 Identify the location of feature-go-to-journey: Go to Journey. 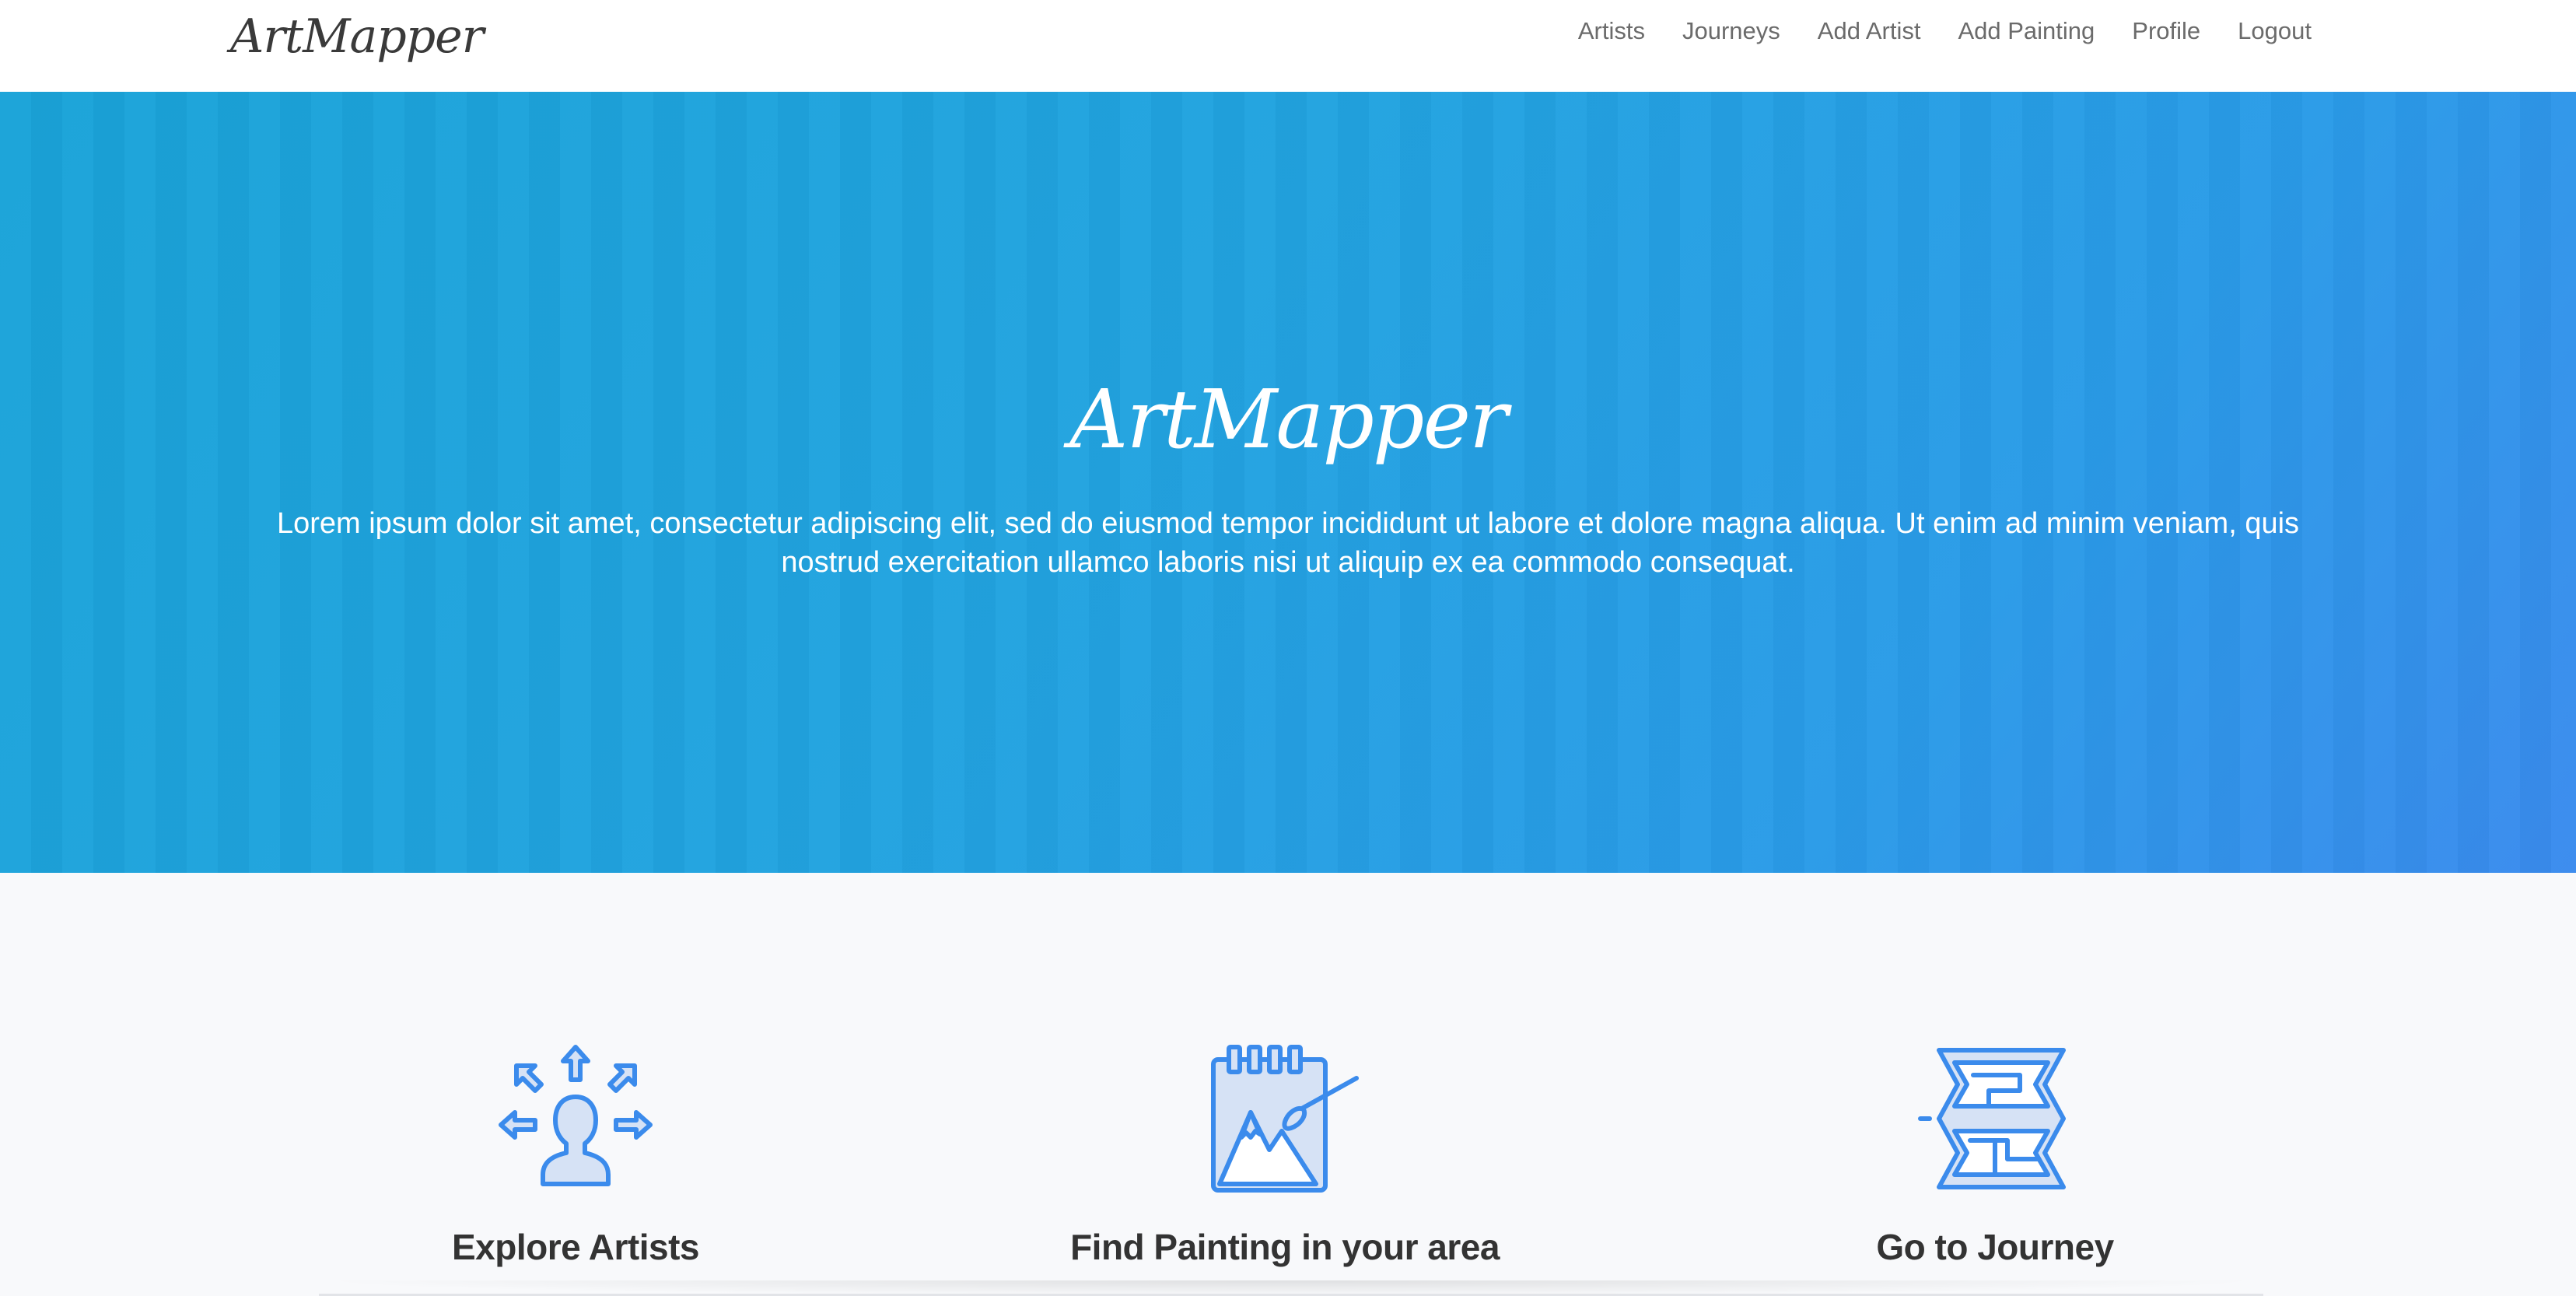
(1995, 1156).